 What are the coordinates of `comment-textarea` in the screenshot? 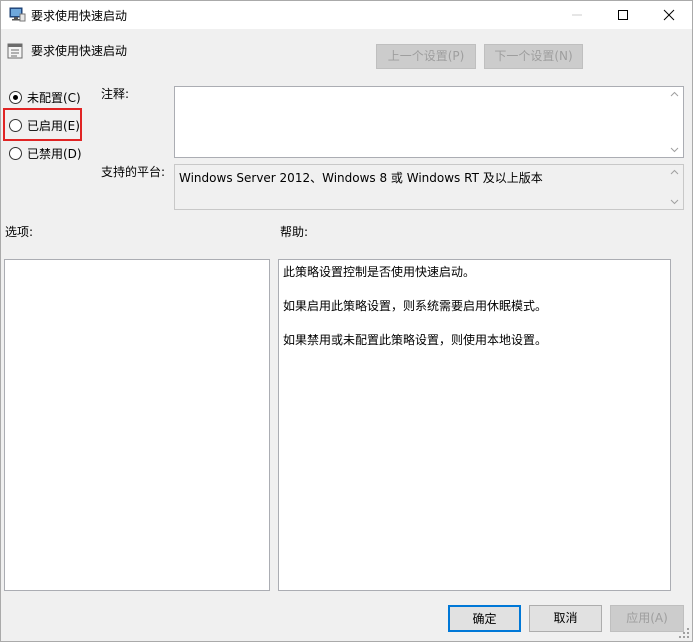 It's located at (429, 122).